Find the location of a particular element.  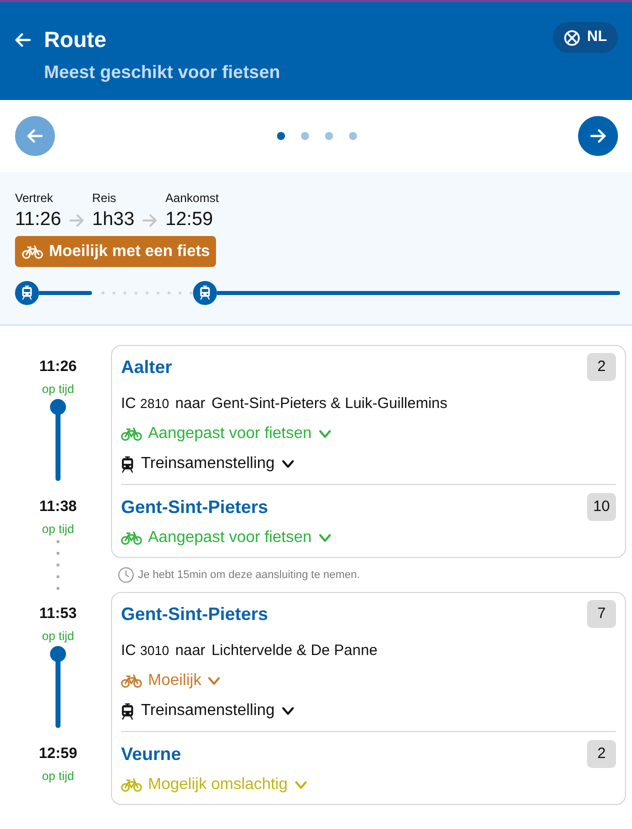

summary-time: 11:26 is located at coordinates (38, 220).